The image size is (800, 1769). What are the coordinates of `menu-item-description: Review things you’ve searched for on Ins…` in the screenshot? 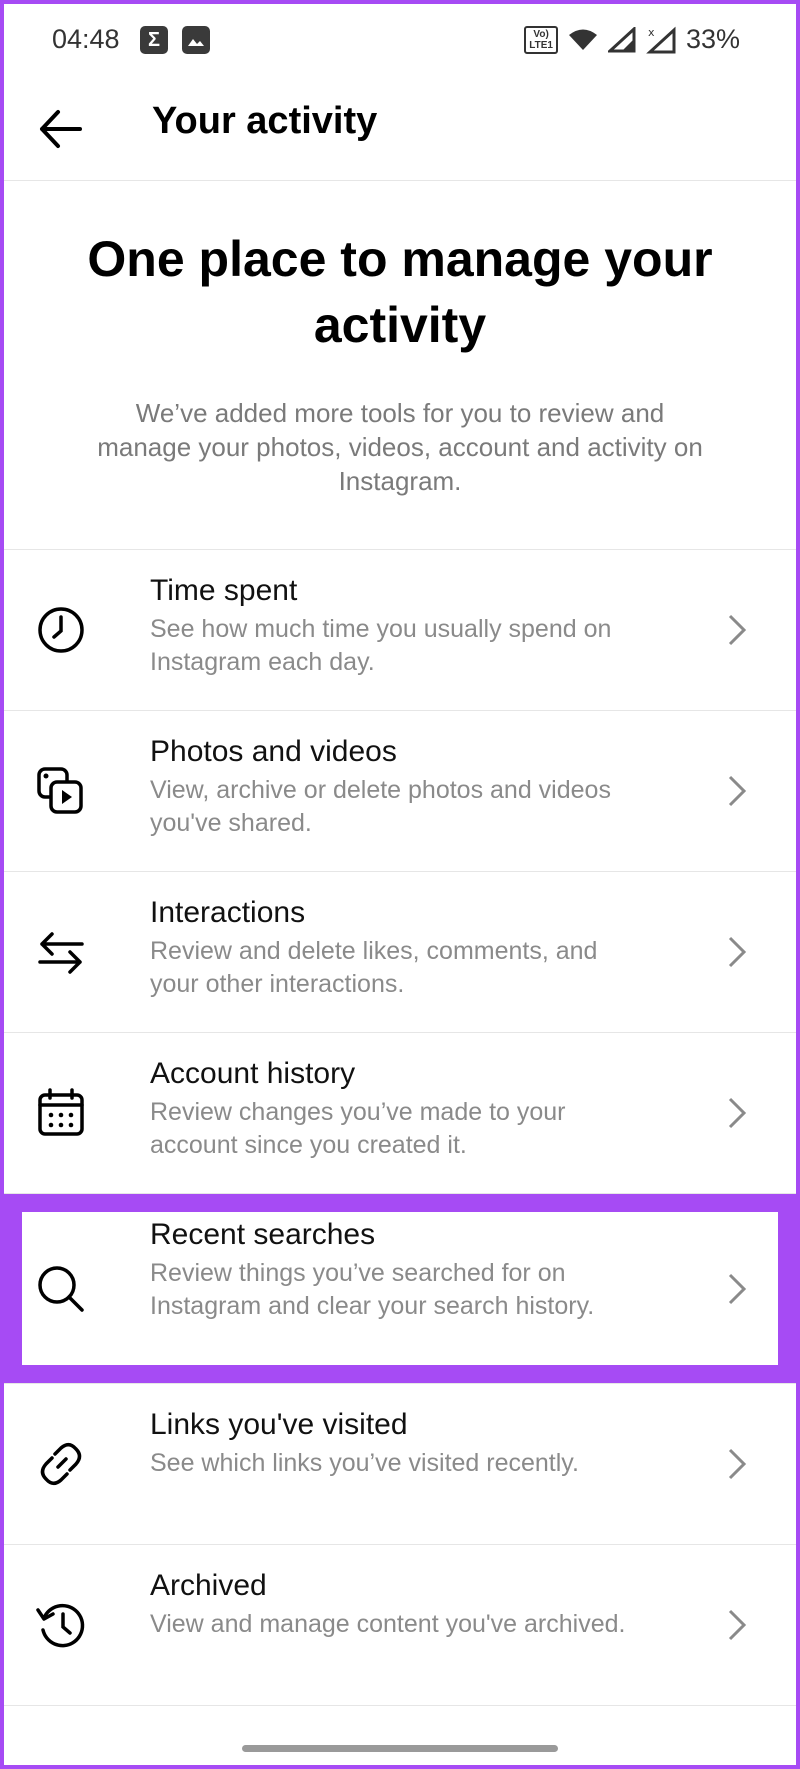 It's located at (372, 1289).